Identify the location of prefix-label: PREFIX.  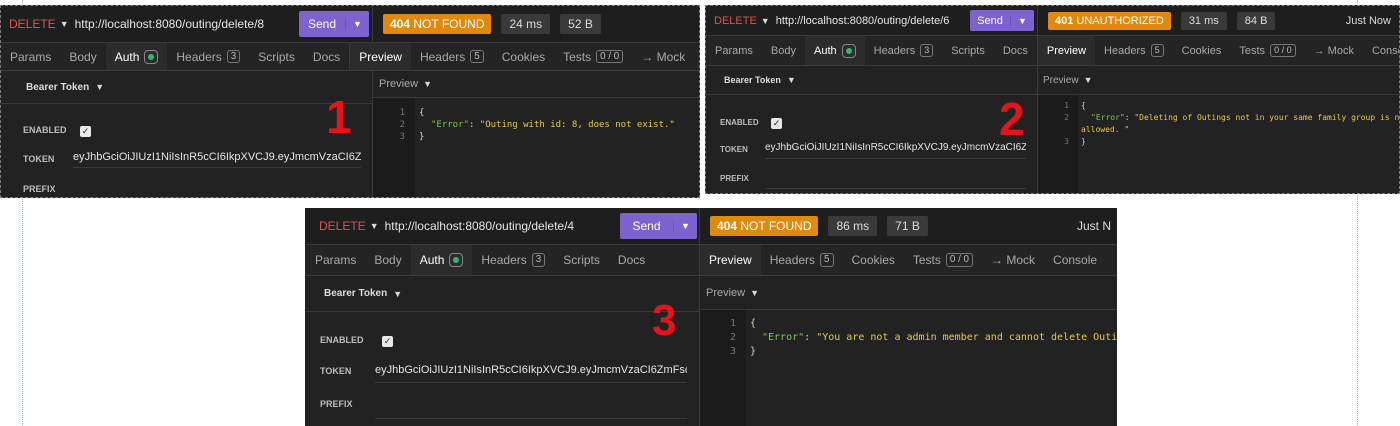
(39, 189).